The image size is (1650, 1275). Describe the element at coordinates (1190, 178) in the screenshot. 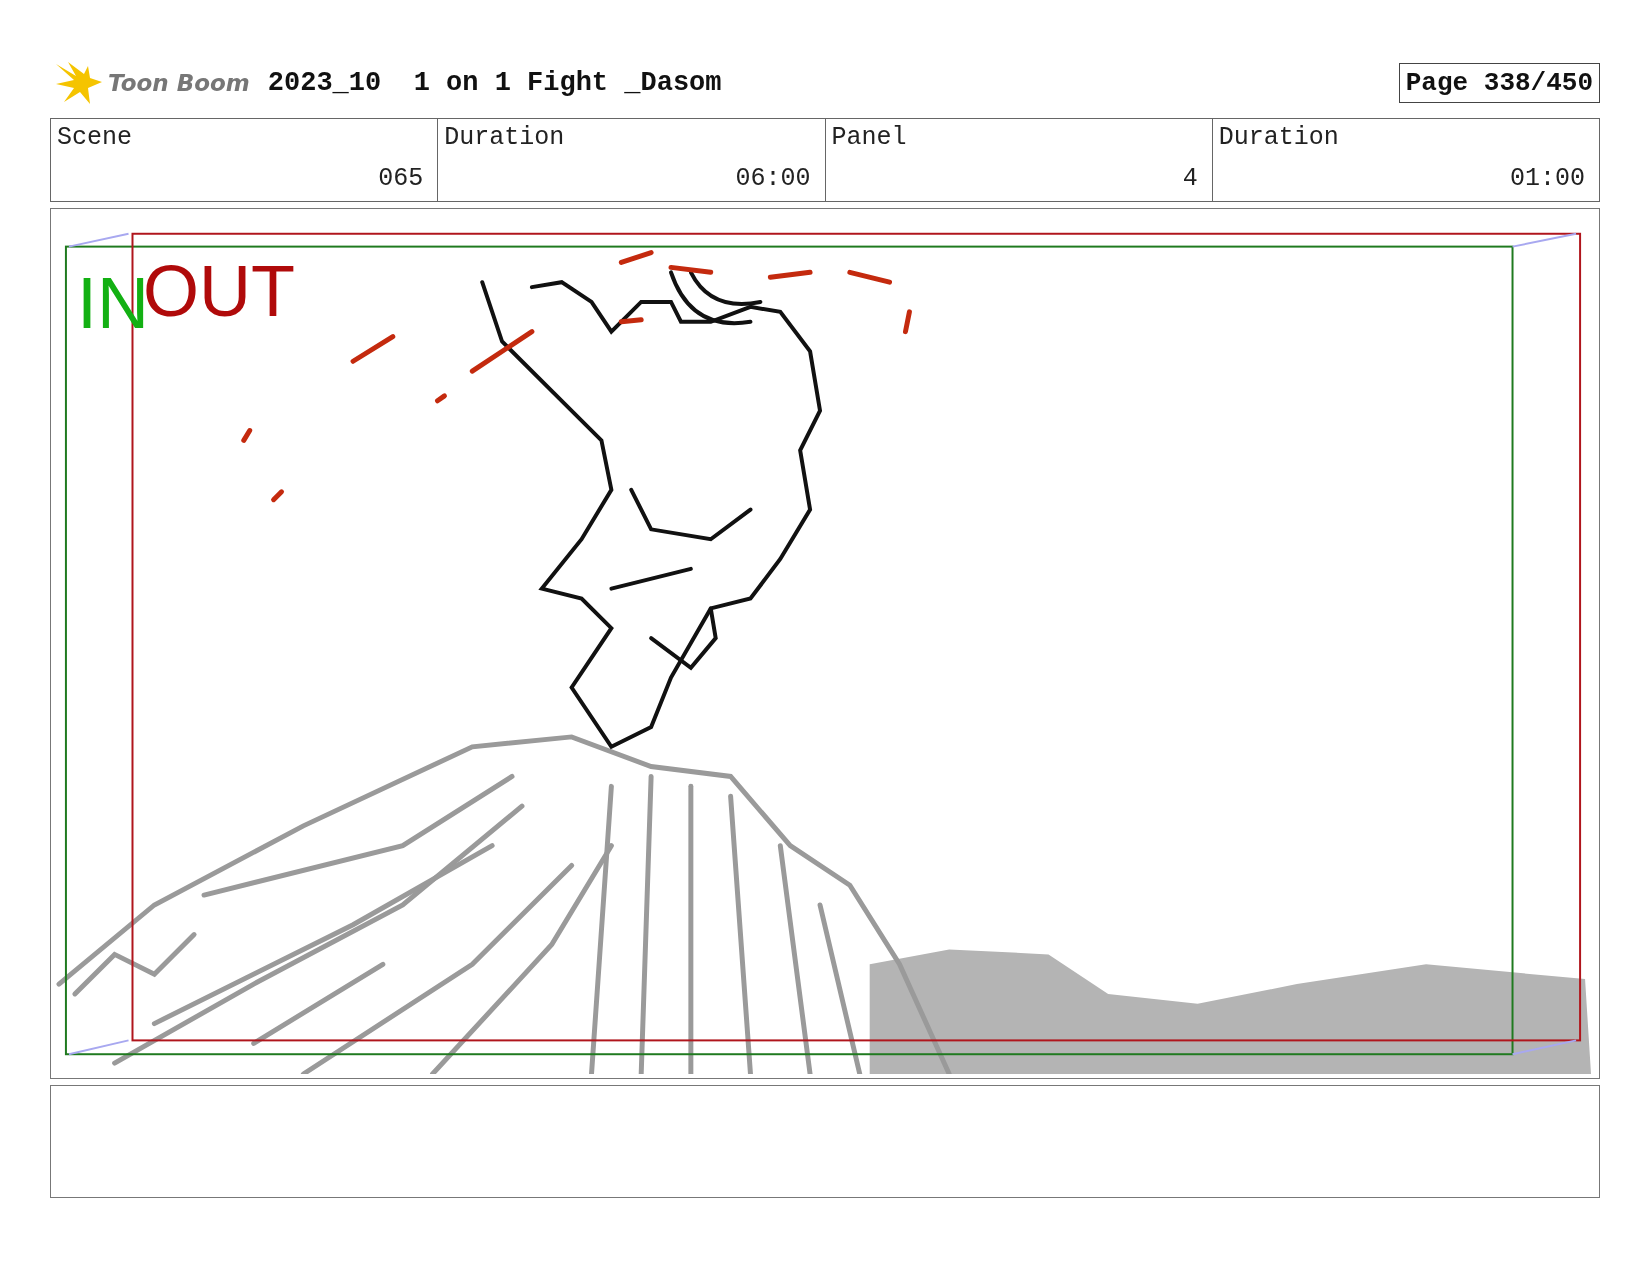

I see `table-cell: 4` at that location.